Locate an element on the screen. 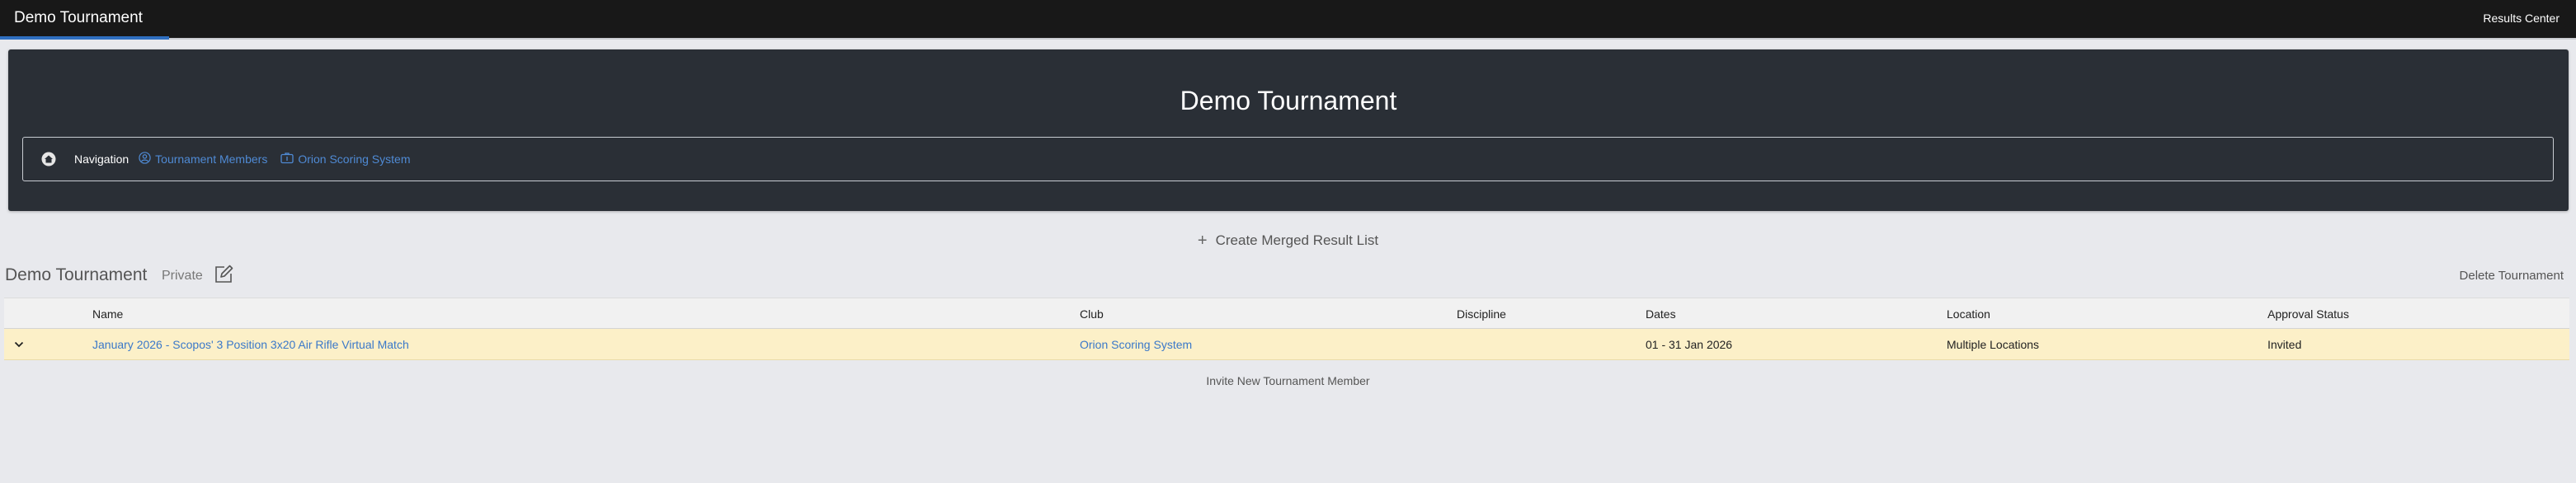 Image resolution: width=2576 pixels, height=483 pixels. delete-tournament-button: Delete Tournament is located at coordinates (2512, 276).